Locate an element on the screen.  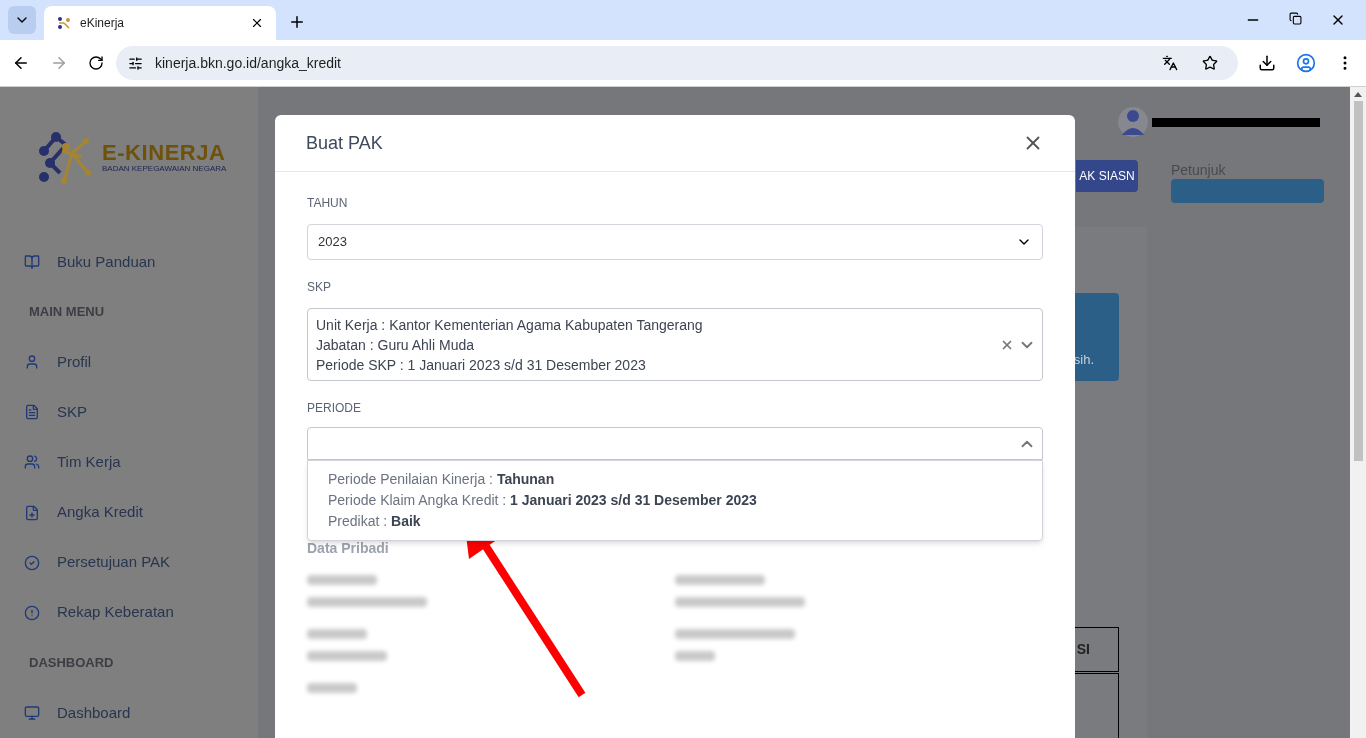
monitor-icon is located at coordinates (32, 712).